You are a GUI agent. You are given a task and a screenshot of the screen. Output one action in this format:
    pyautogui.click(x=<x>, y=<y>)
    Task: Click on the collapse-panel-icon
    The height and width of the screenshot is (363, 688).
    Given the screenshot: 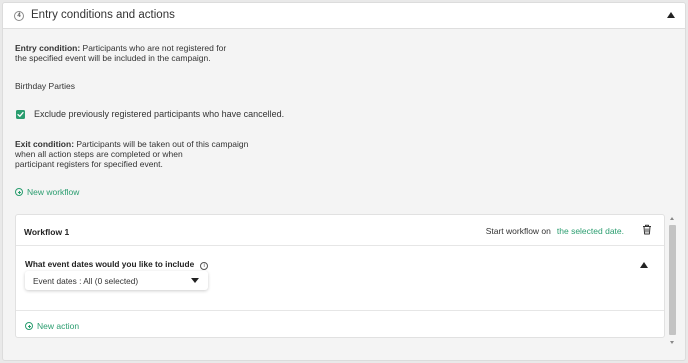 What is the action you would take?
    pyautogui.click(x=671, y=15)
    